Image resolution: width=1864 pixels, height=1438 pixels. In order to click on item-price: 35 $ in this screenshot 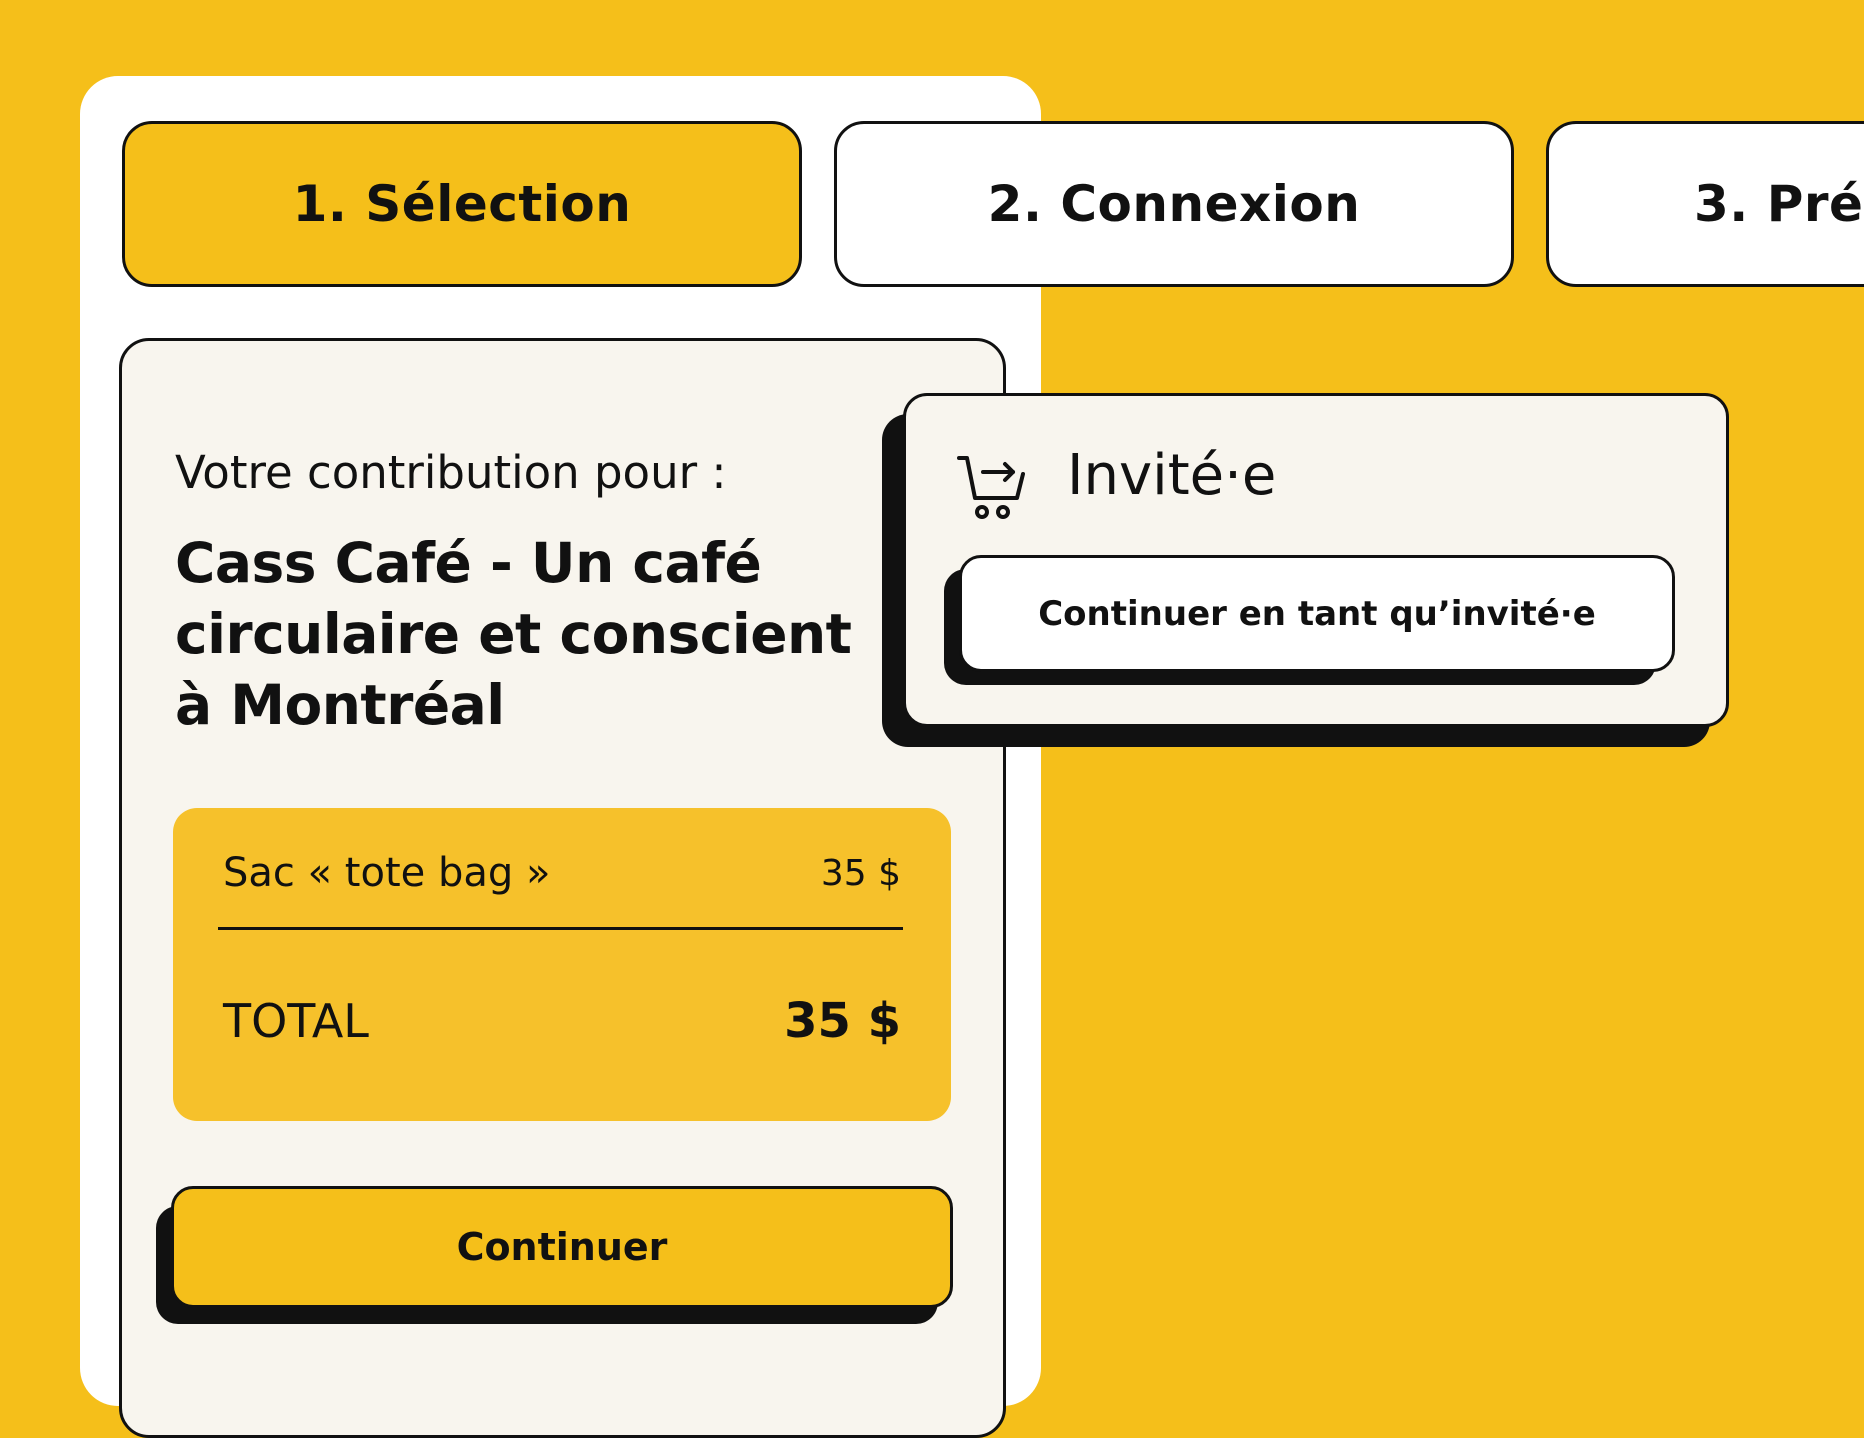, I will do `click(860, 873)`.